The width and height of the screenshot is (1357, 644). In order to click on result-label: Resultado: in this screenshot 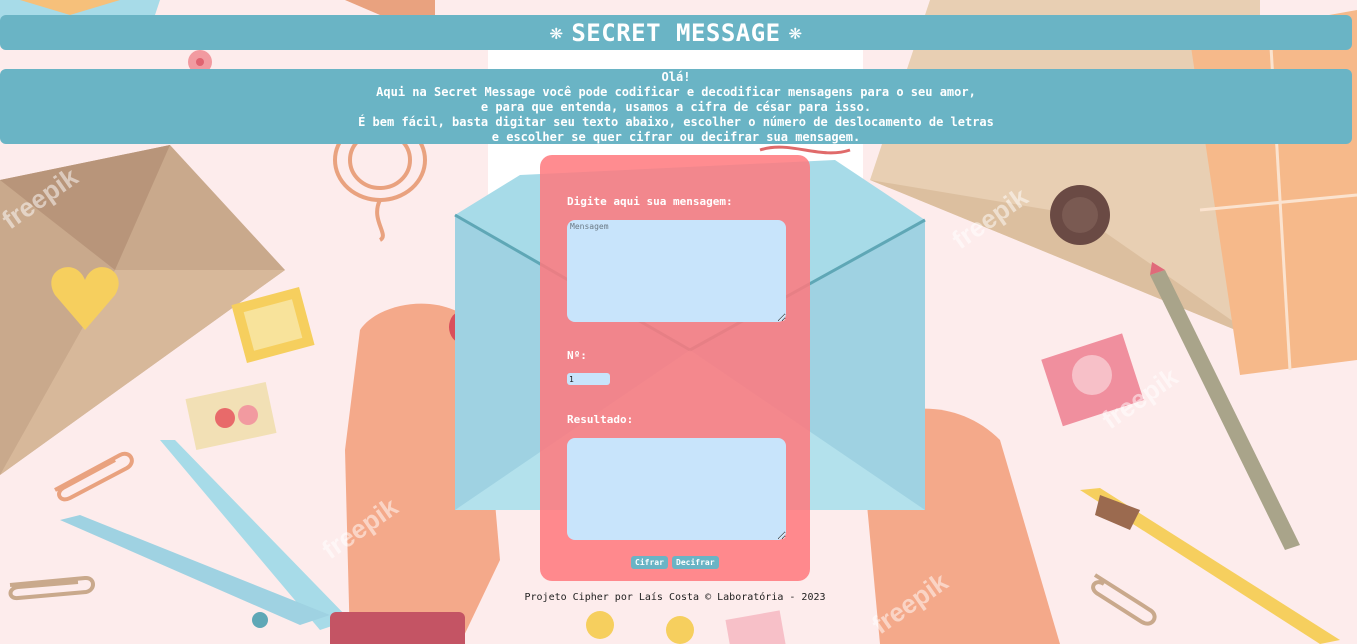, I will do `click(600, 419)`.